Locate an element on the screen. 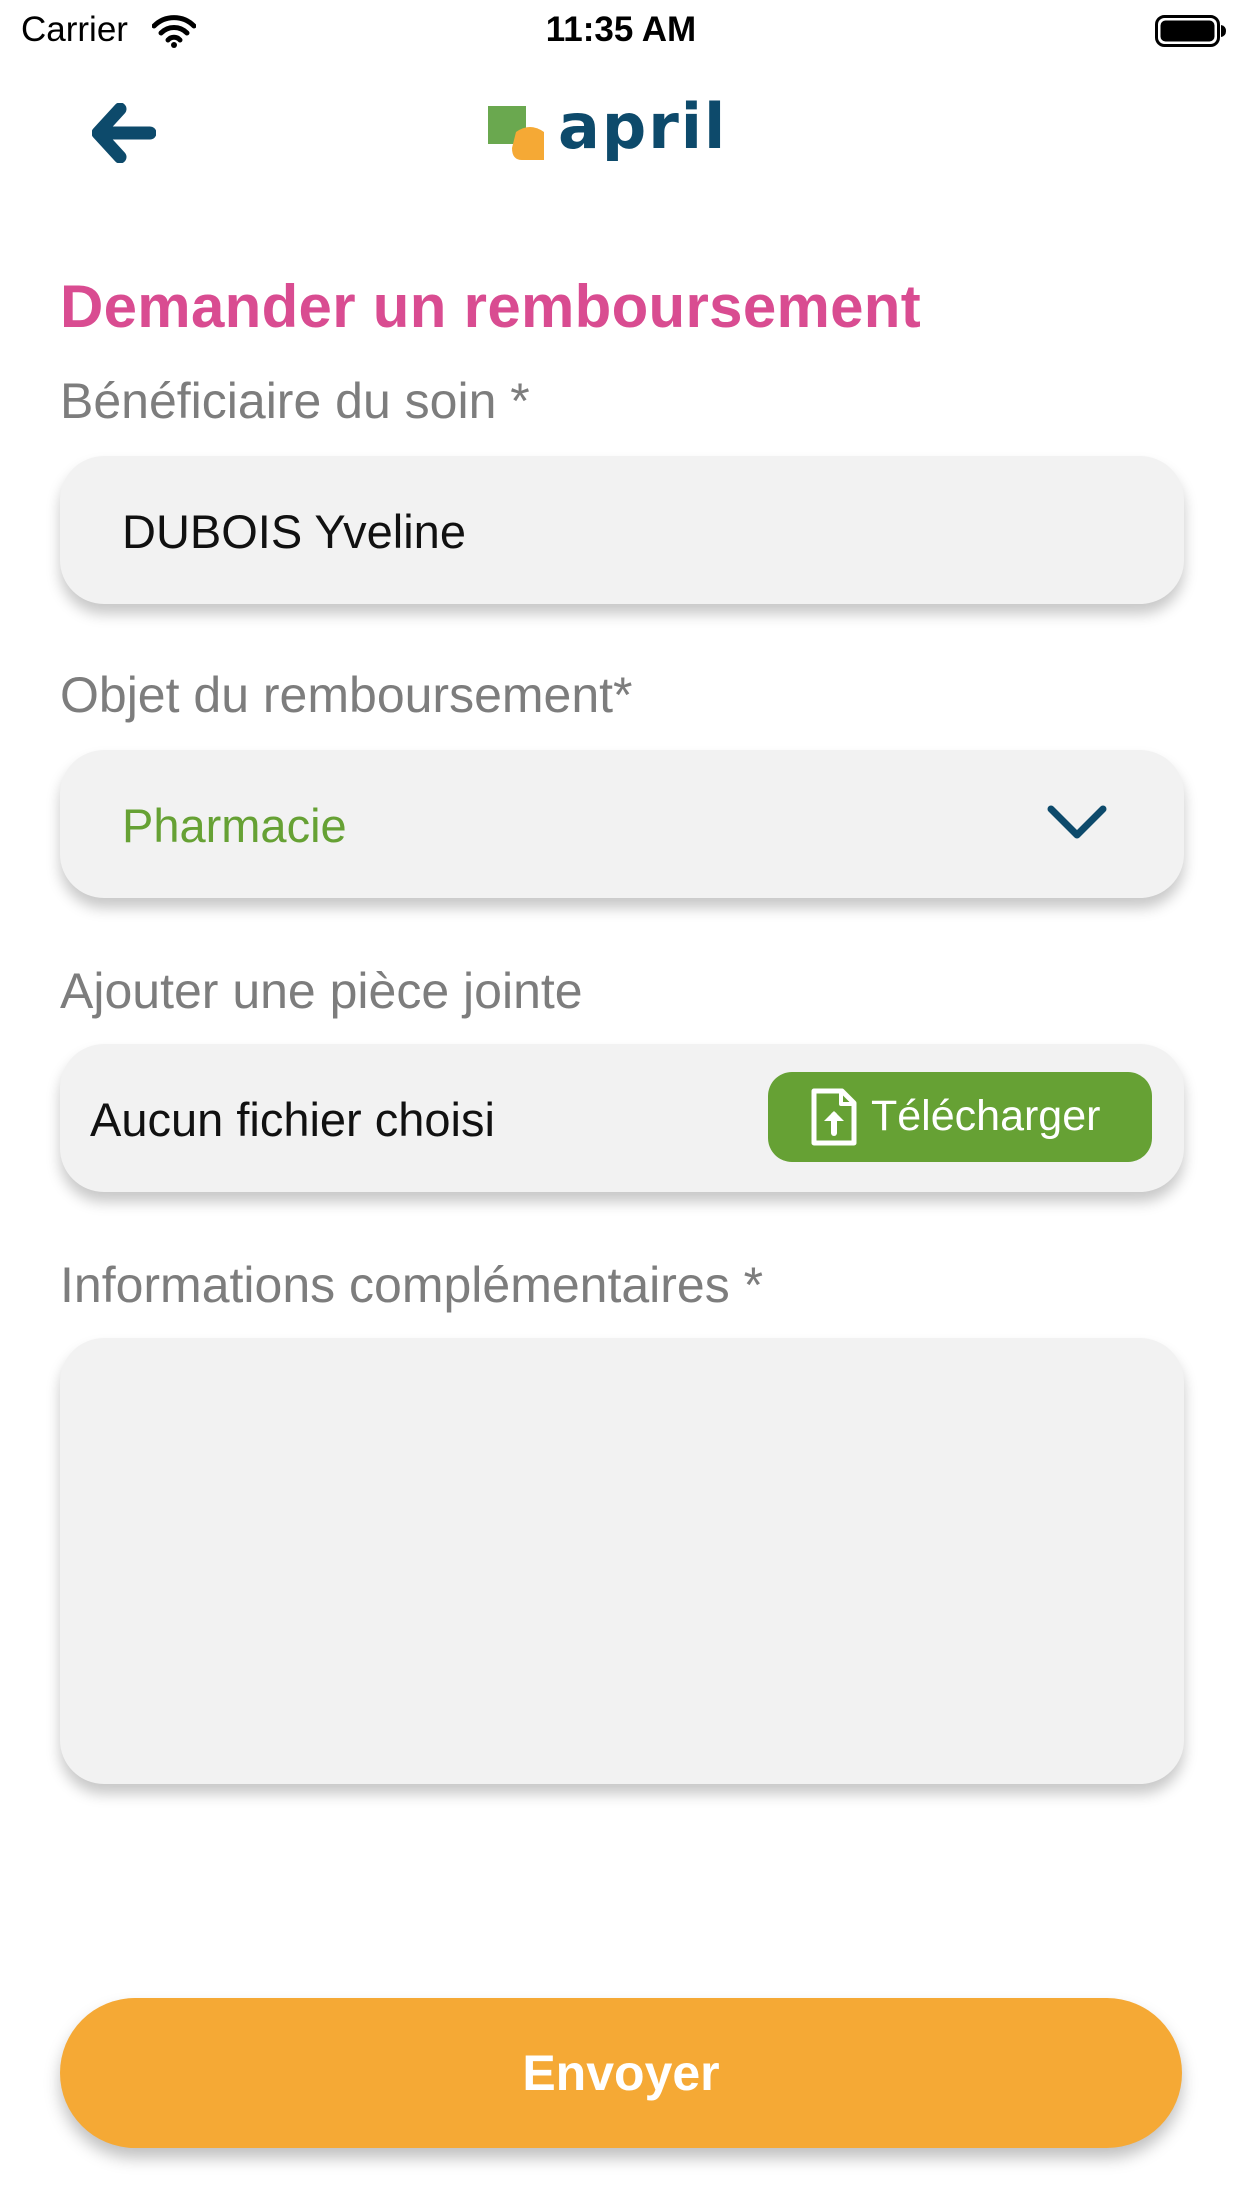 The height and width of the screenshot is (2208, 1242). attachment-status: Aucun fichier choisi is located at coordinates (292, 1119).